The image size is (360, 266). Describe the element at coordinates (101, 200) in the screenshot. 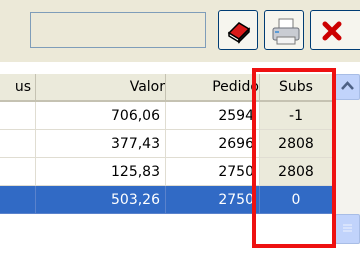

I see `valor-cell: 503,26` at that location.